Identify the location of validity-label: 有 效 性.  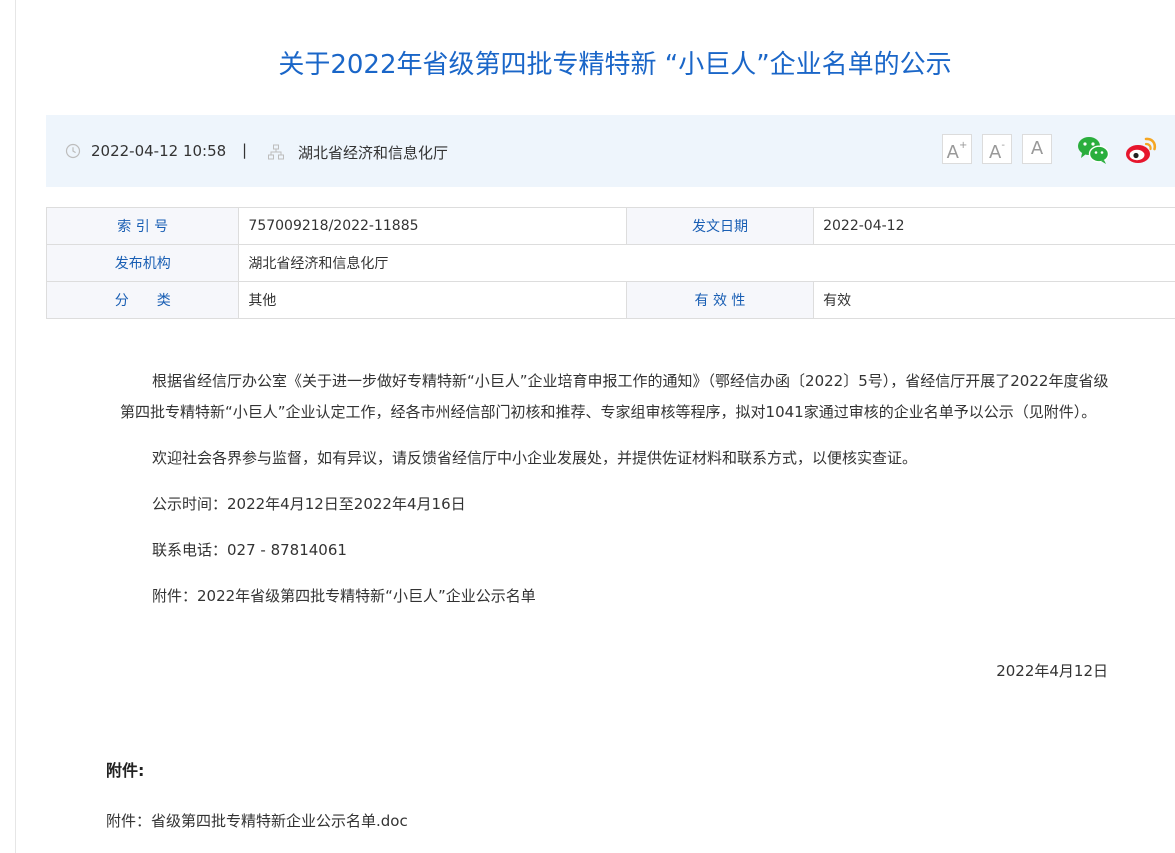
(720, 300).